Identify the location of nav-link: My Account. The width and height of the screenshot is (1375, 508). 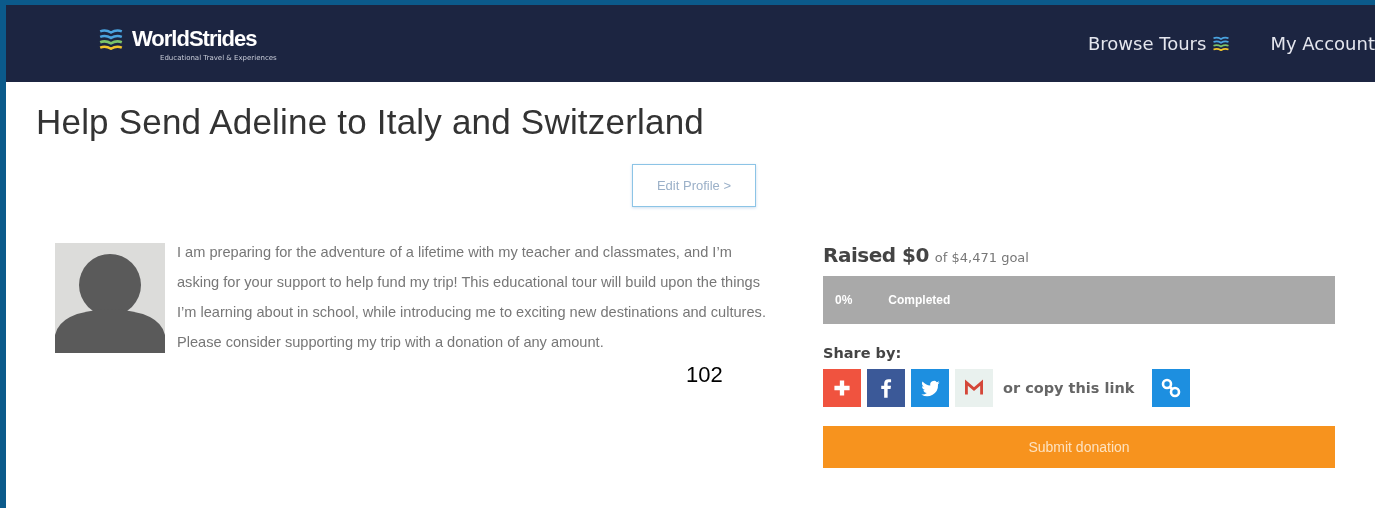
(1322, 43).